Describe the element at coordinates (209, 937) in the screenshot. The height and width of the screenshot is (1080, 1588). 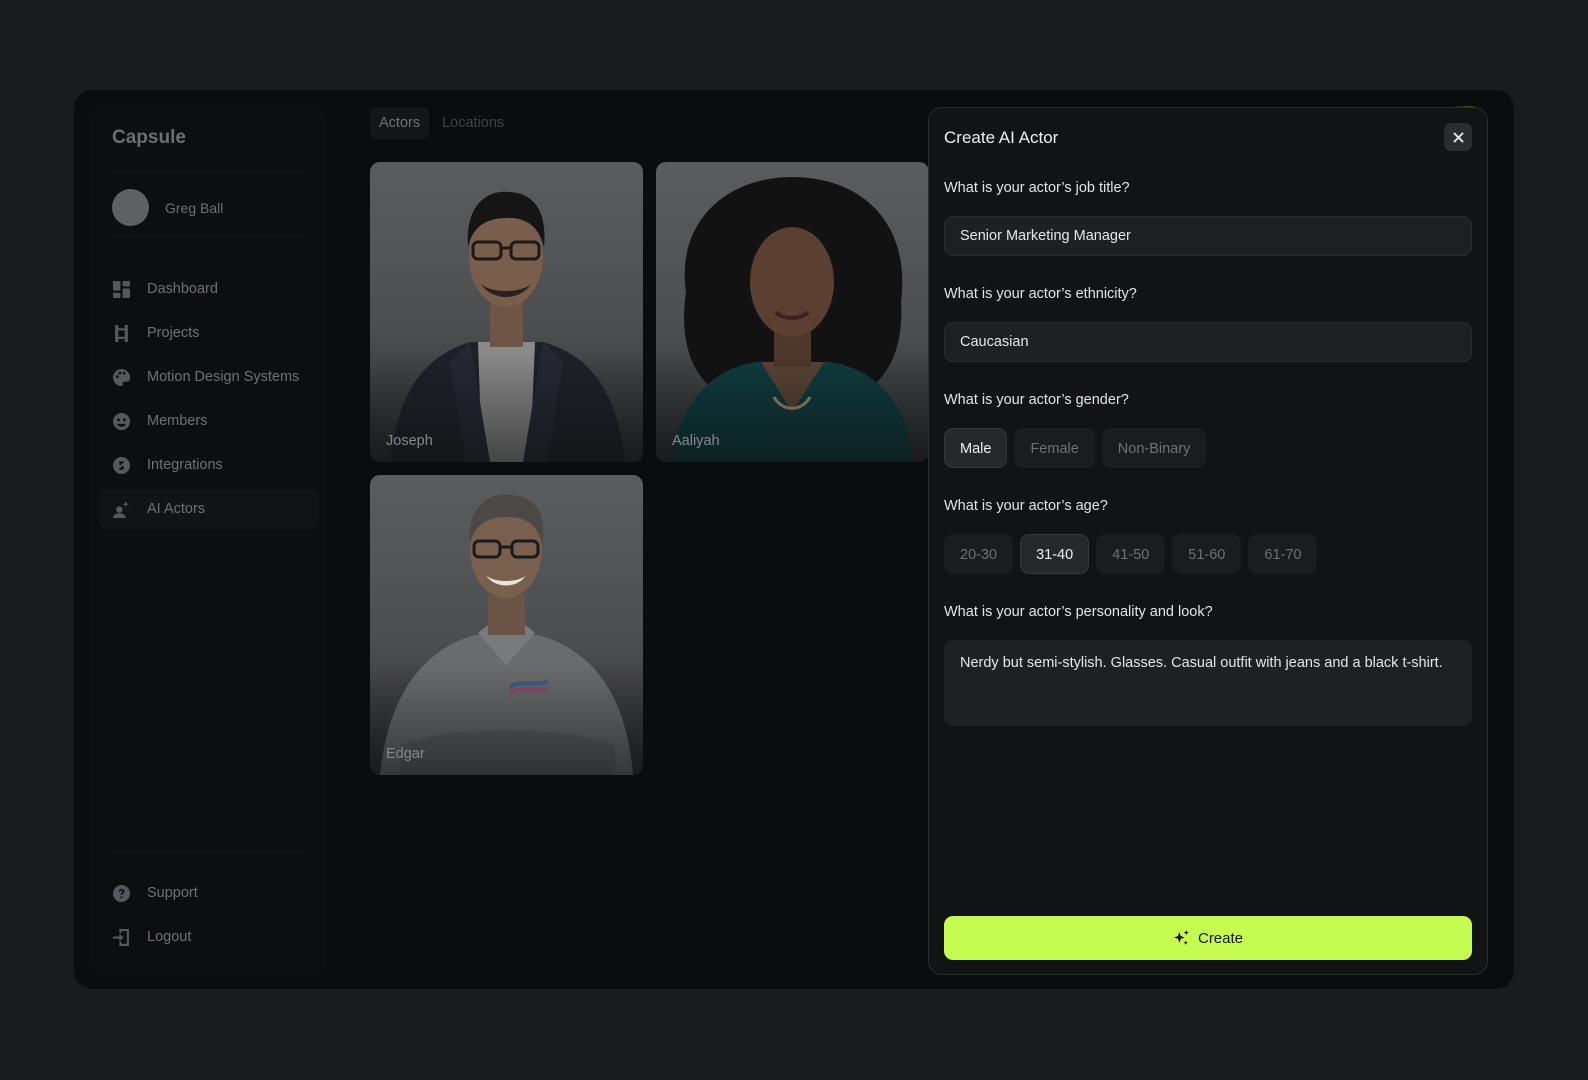
I see `sidebar-item-logout: Logout` at that location.